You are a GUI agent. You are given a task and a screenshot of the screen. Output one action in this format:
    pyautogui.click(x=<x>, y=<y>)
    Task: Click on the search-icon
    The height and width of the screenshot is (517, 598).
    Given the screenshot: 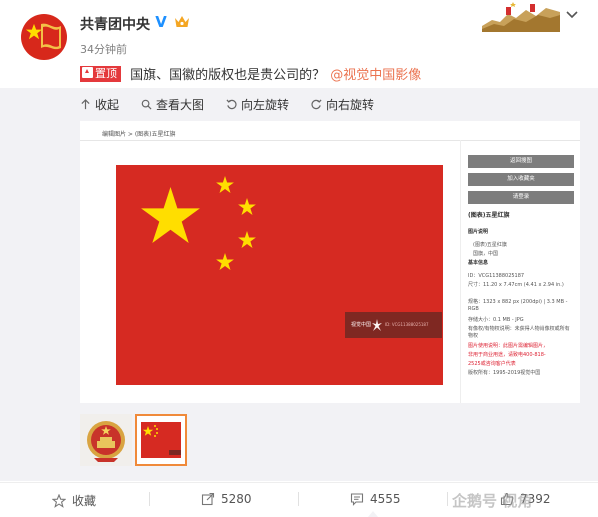 What is the action you would take?
    pyautogui.click(x=146, y=104)
    